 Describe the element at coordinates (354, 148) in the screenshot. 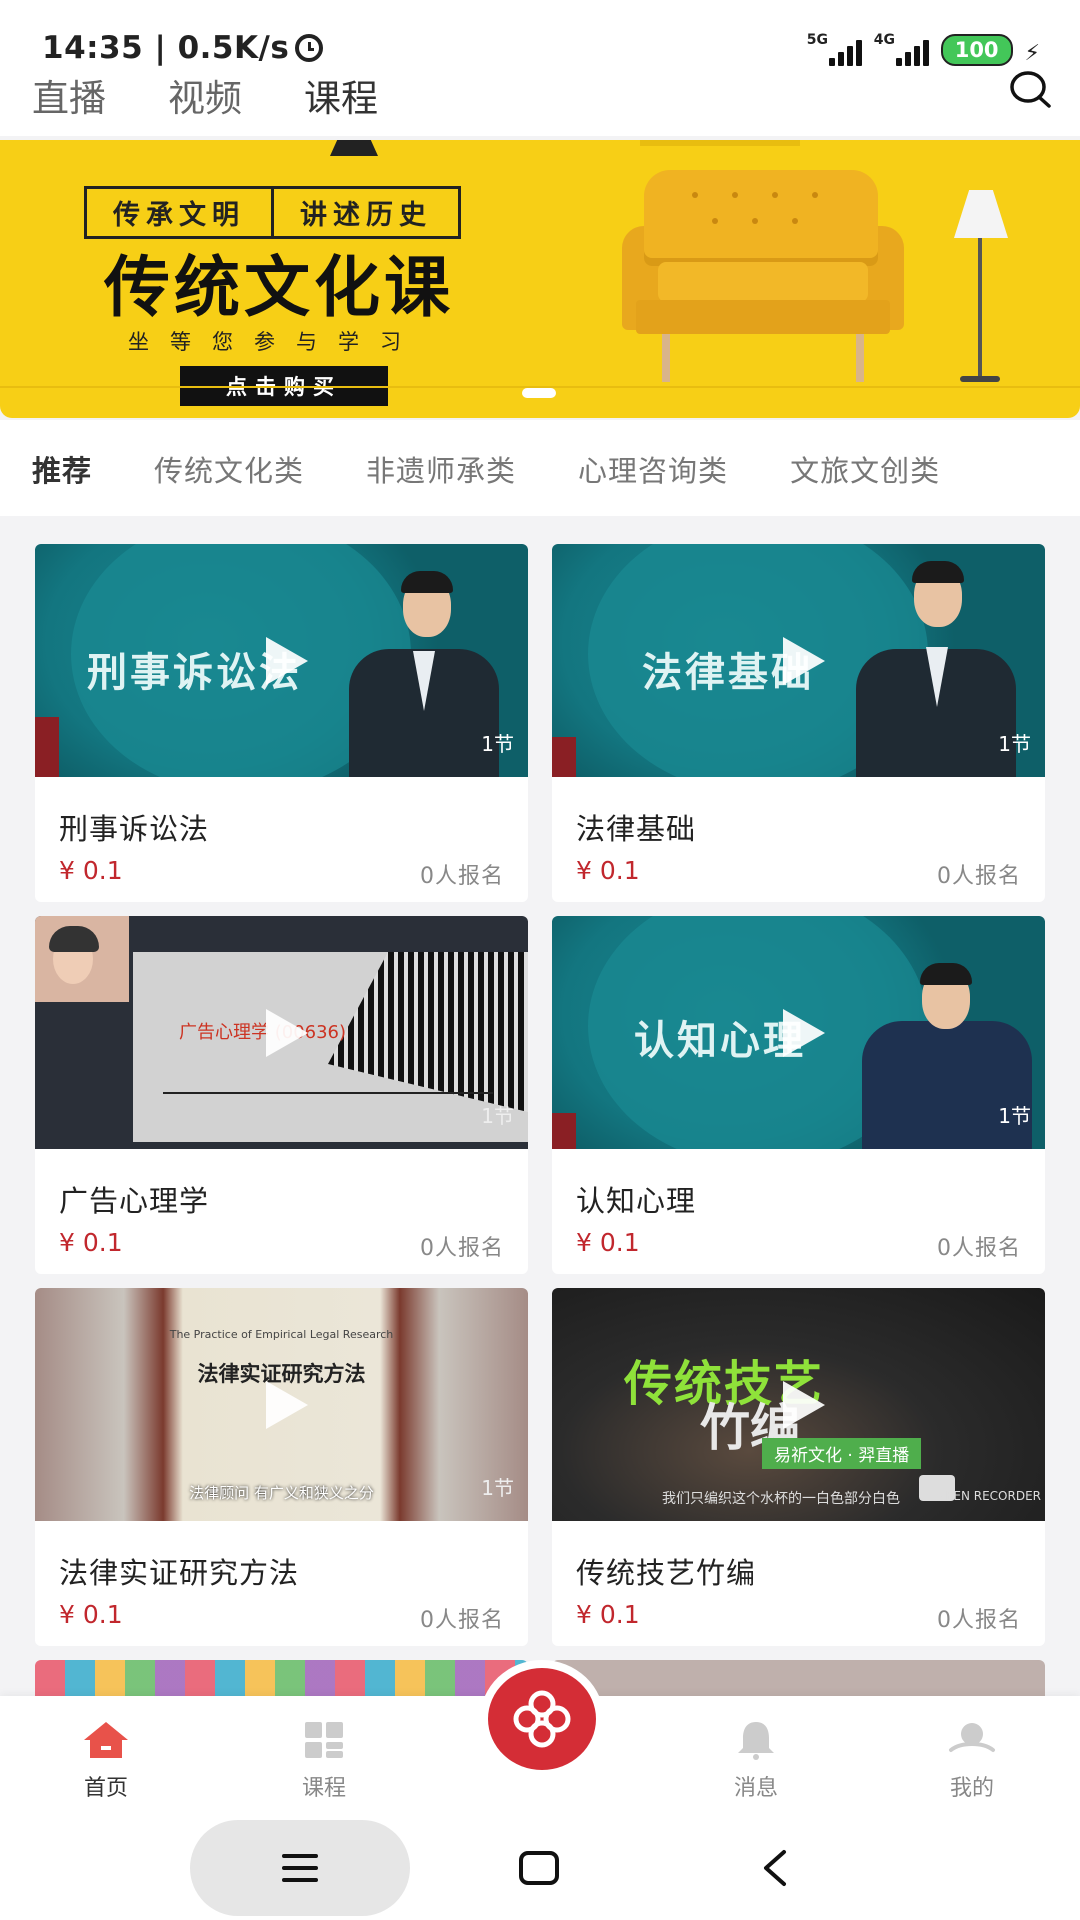

I see `lamp-decoration` at that location.